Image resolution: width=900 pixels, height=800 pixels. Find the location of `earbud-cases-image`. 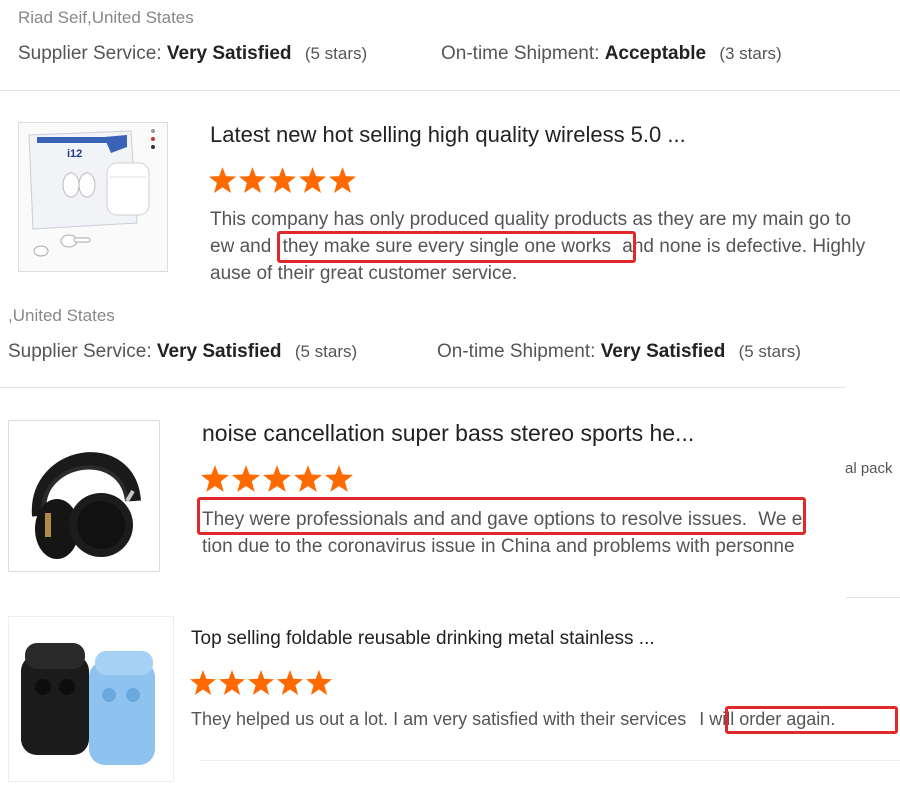

earbud-cases-image is located at coordinates (91, 699).